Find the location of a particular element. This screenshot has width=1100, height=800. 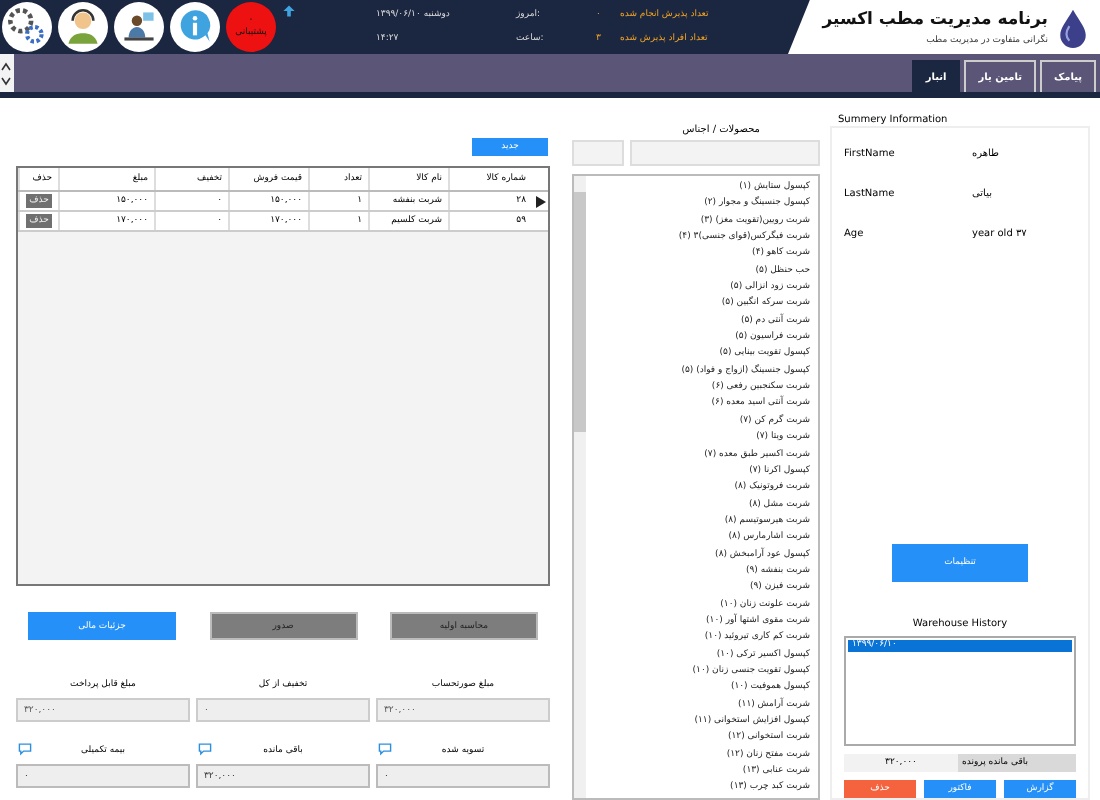

scroll-arrows is located at coordinates (7, 73).